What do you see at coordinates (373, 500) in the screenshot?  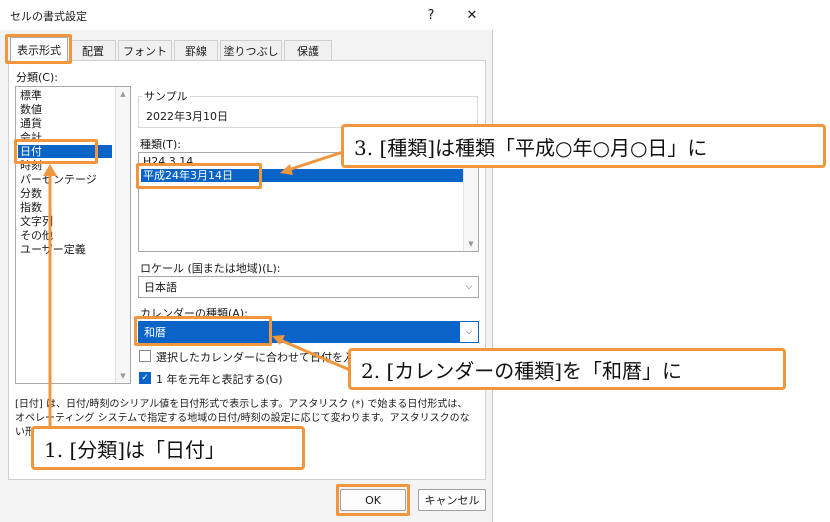 I see `highlight-ok` at bounding box center [373, 500].